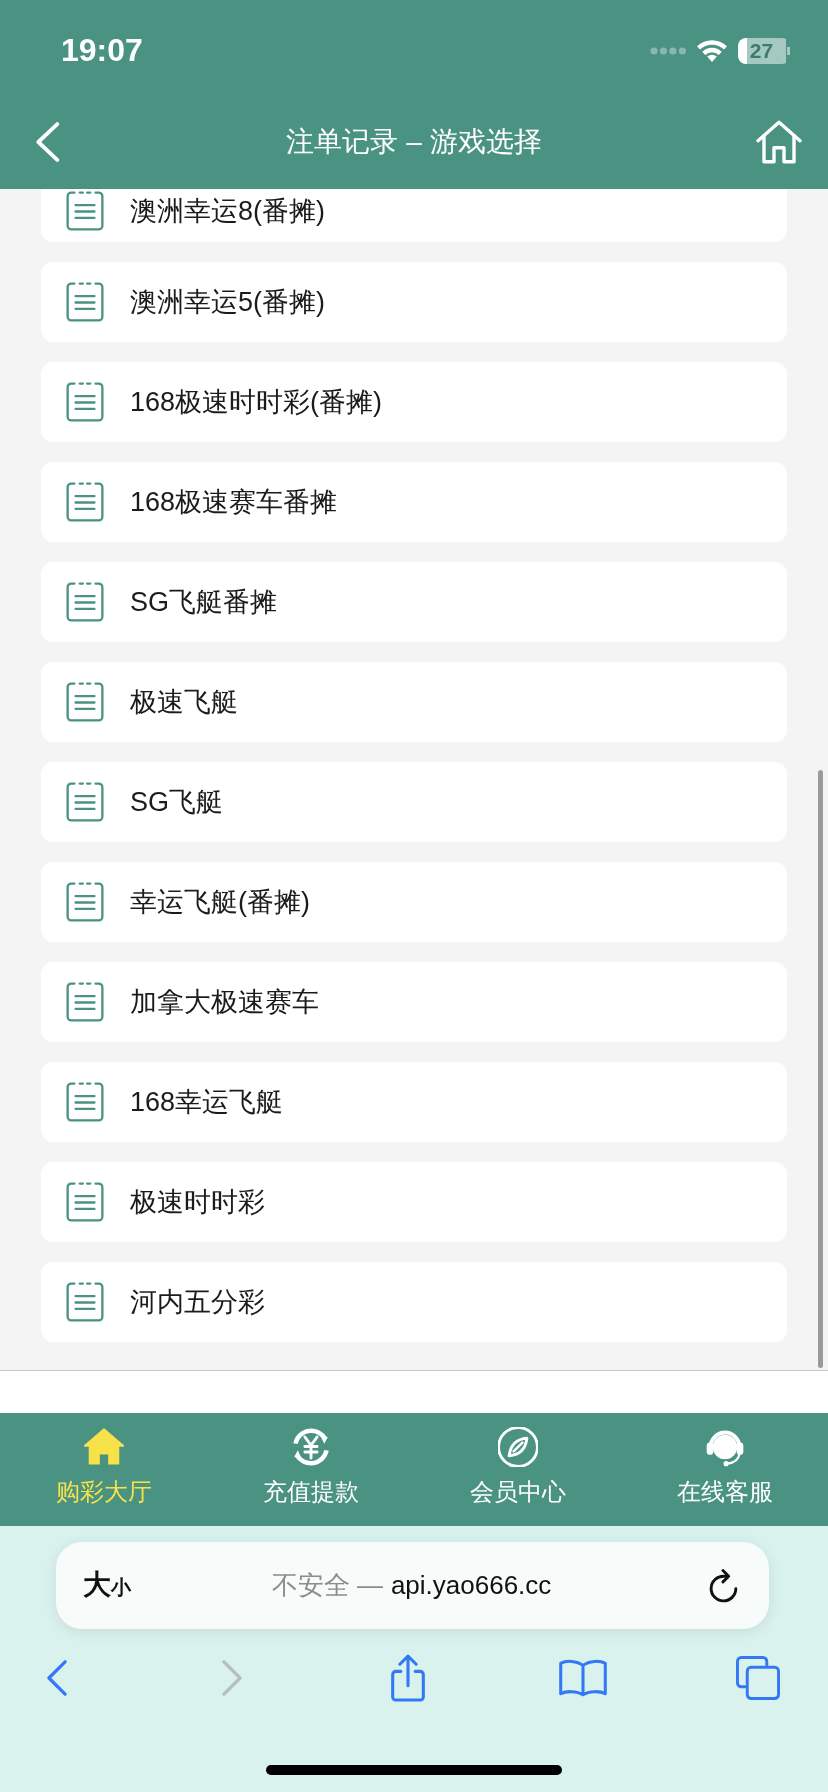 This screenshot has width=828, height=1792. What do you see at coordinates (668, 50) in the screenshot?
I see `cellular-signal-icon` at bounding box center [668, 50].